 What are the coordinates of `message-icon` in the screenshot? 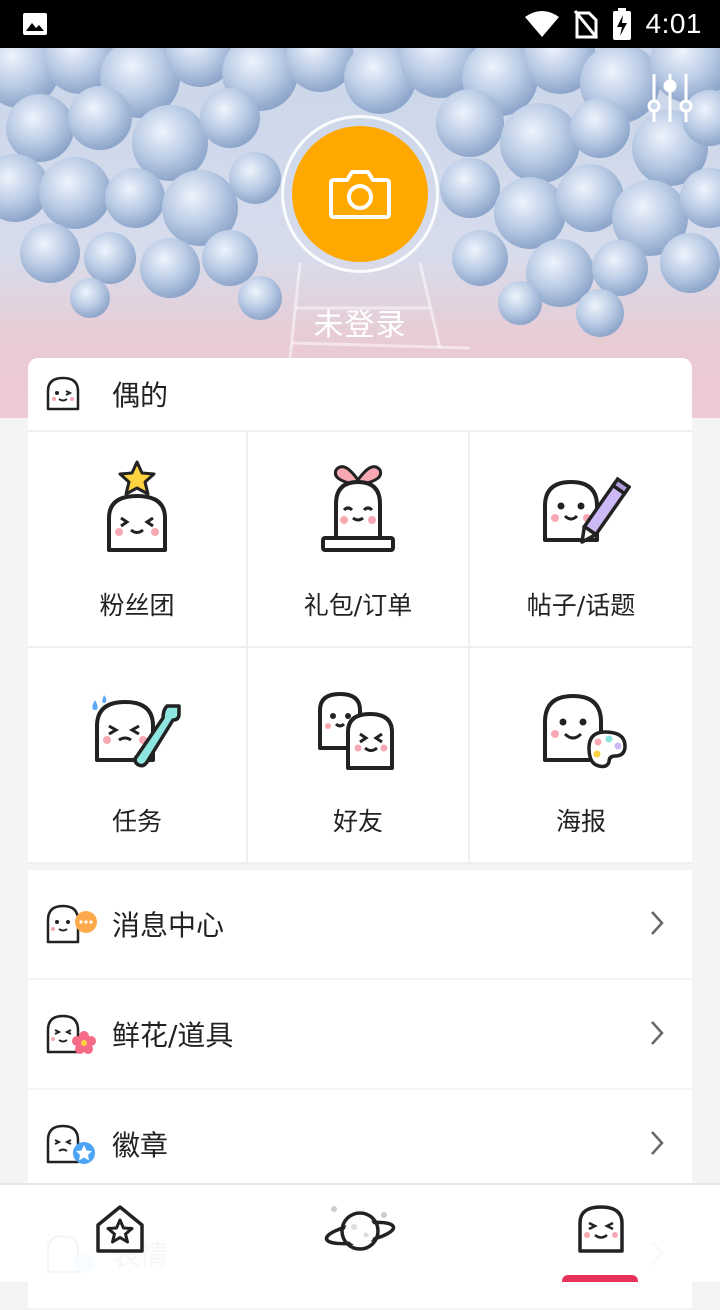 It's located at (71, 924).